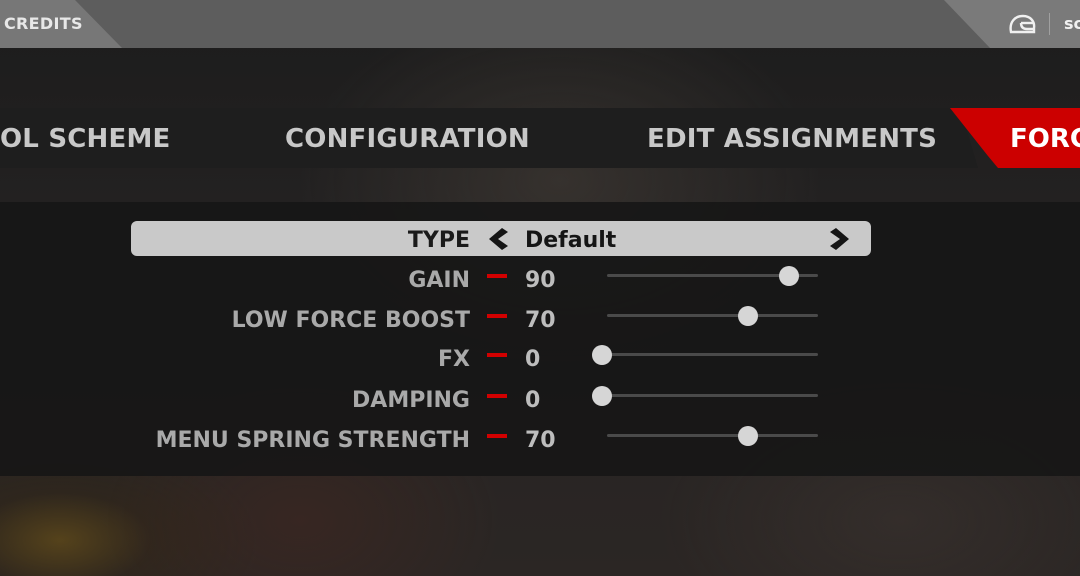 The width and height of the screenshot is (1080, 576). Describe the element at coordinates (1049, 24) in the screenshot. I see `top-divider` at that location.